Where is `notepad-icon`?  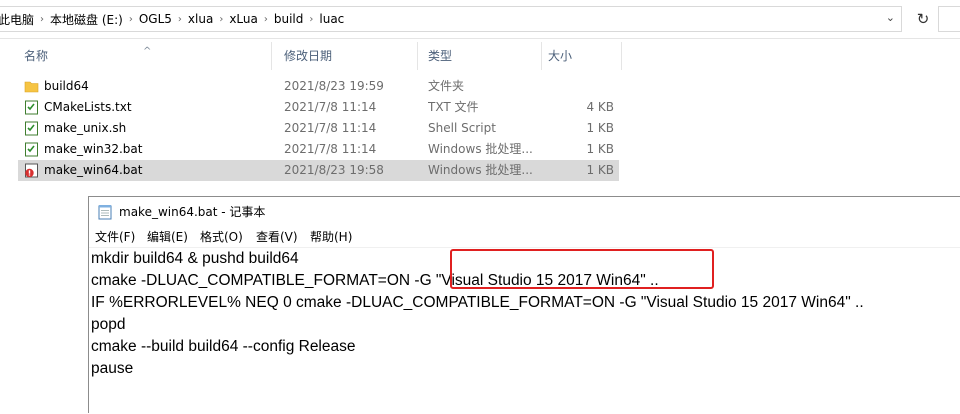
notepad-icon is located at coordinates (105, 212).